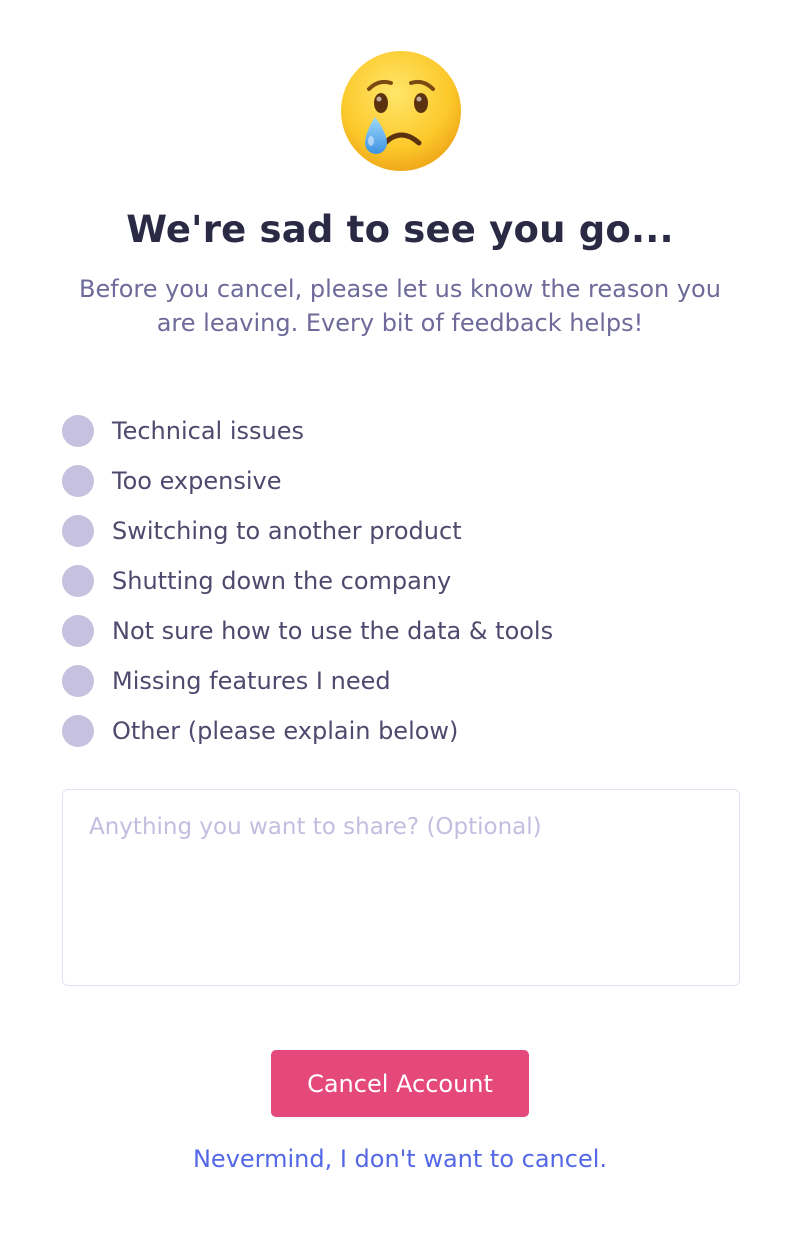 This screenshot has width=800, height=1233. What do you see at coordinates (251, 681) in the screenshot?
I see `reason-label: Missing features I need` at bounding box center [251, 681].